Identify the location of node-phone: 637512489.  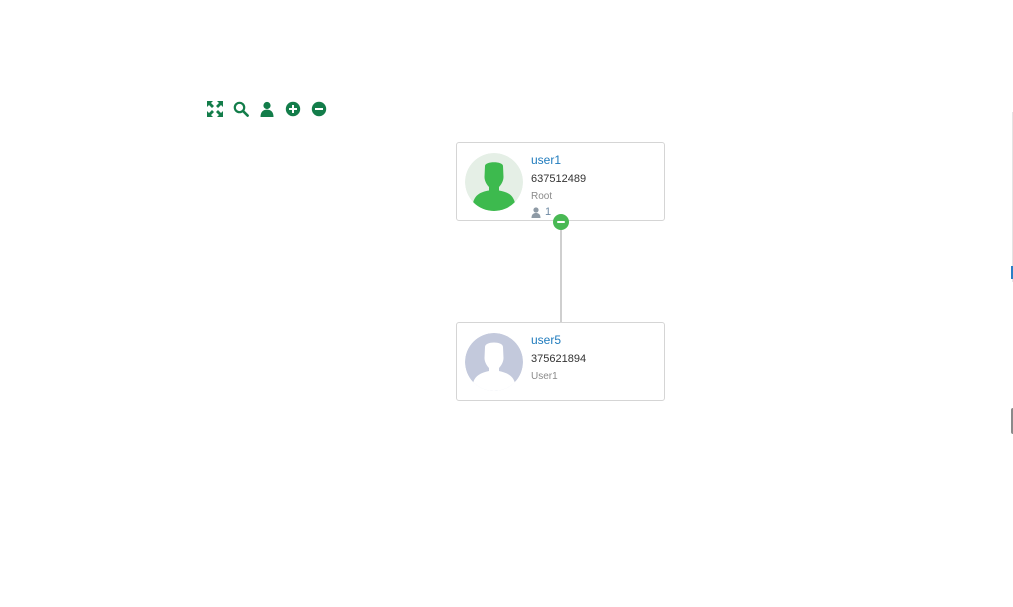
(559, 179).